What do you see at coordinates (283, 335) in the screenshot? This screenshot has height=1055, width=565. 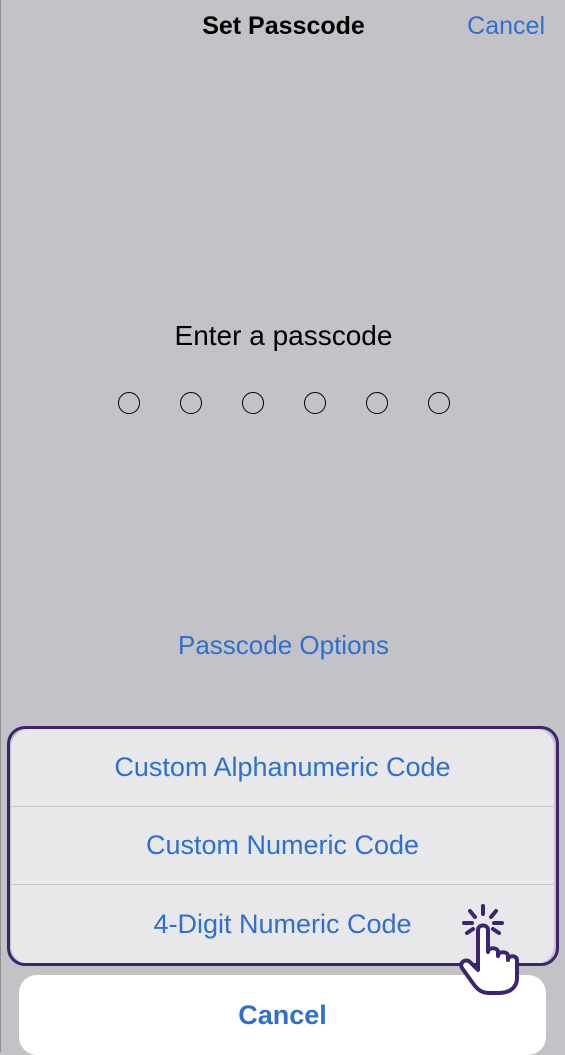 I see `passcode-prompt: Enter a passcode` at bounding box center [283, 335].